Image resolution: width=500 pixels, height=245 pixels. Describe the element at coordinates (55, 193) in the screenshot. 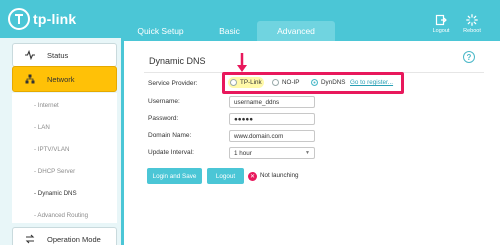

I see `sidebar-item-dynamic-dns: - Dynamic DNS` at that location.